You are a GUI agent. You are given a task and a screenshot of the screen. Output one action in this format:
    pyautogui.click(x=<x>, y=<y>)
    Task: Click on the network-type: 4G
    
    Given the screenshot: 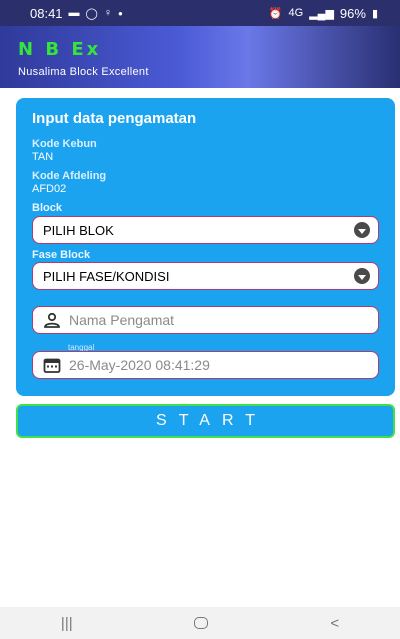 What is the action you would take?
    pyautogui.click(x=296, y=13)
    